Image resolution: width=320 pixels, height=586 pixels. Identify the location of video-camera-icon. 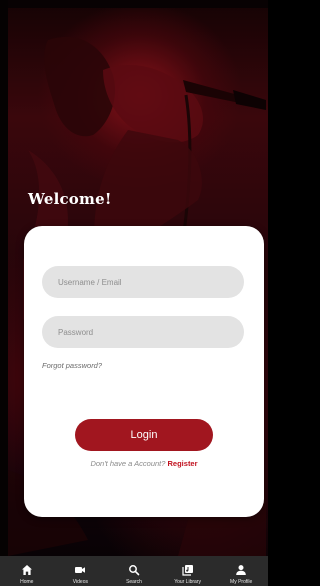
(80, 570).